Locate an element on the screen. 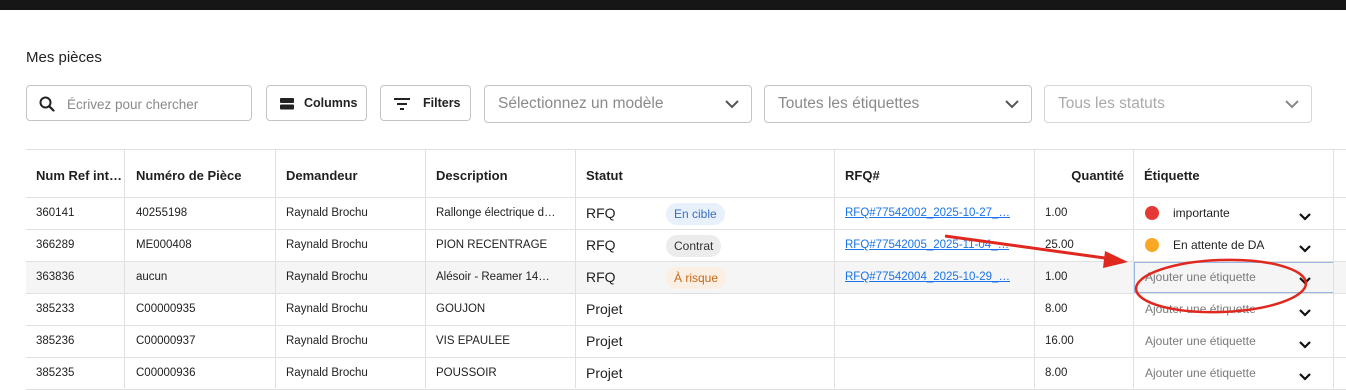 The image size is (1346, 390). search-icon is located at coordinates (47, 104).